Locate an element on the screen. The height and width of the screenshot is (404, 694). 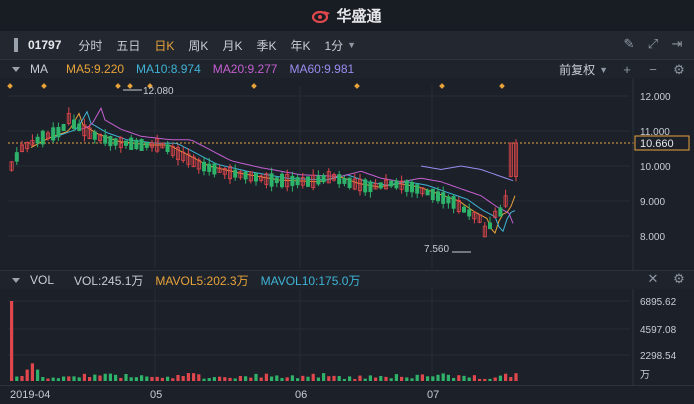
tab-minute: 分时 is located at coordinates (90, 45).